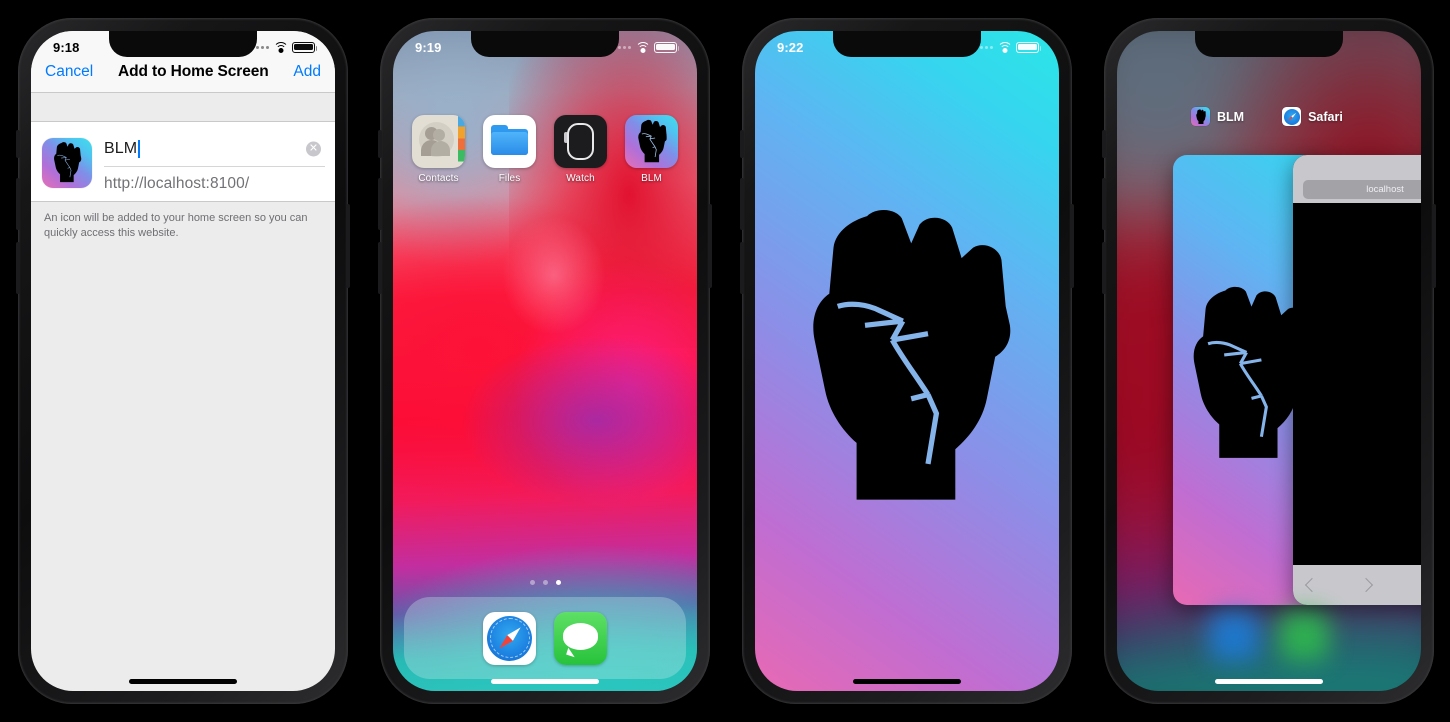 Image resolution: width=1450 pixels, height=722 pixels. What do you see at coordinates (1234, 636) in the screenshot?
I see `blurred-safari-icon` at bounding box center [1234, 636].